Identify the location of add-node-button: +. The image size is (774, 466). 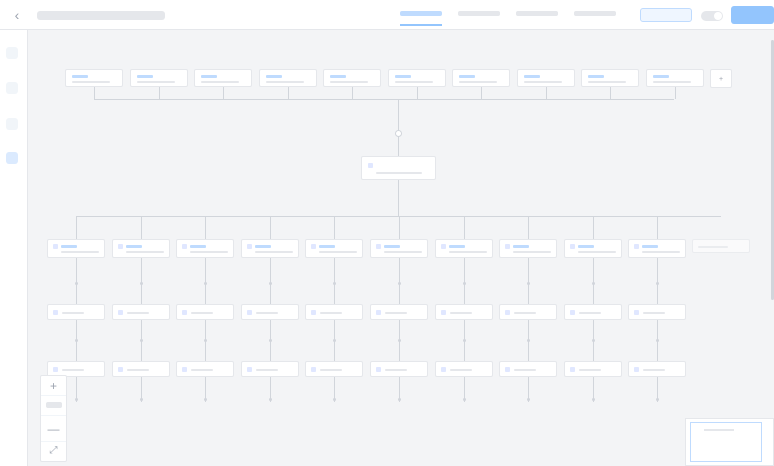
(721, 78).